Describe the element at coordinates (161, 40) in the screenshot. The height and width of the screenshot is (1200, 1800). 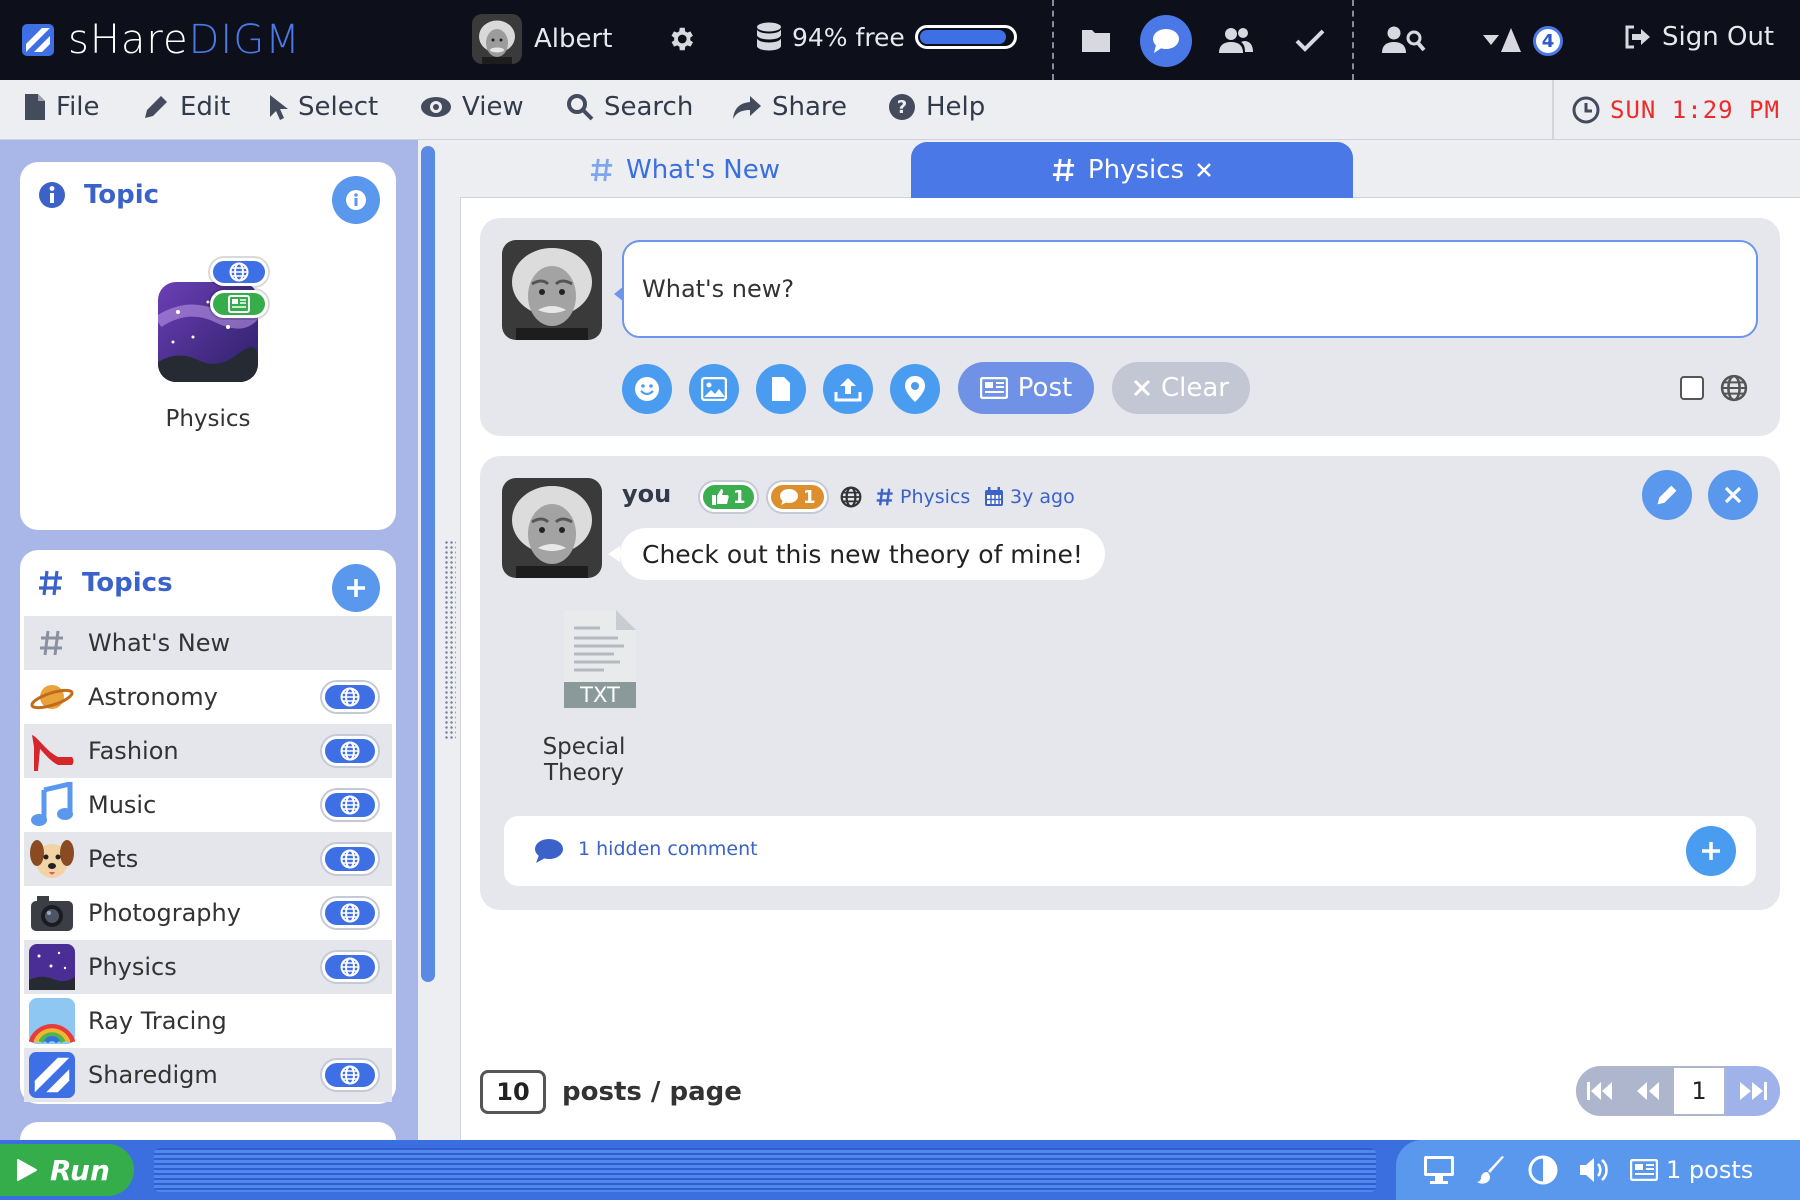
I see `app-logo: sHareDIGM` at that location.